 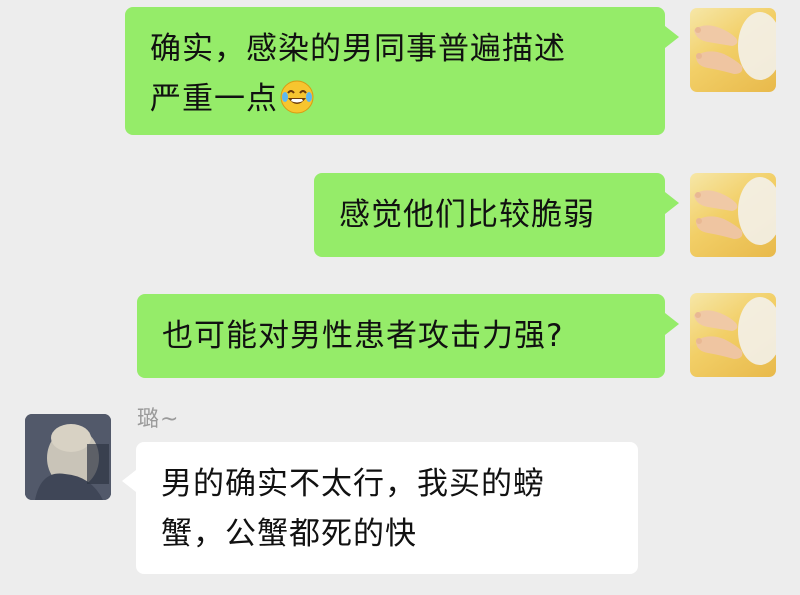 I want to click on person-photo-icon, so click(x=68, y=457).